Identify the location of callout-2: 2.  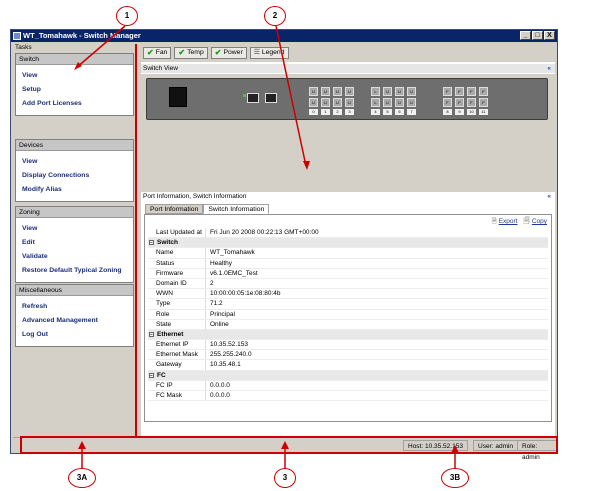
(275, 16).